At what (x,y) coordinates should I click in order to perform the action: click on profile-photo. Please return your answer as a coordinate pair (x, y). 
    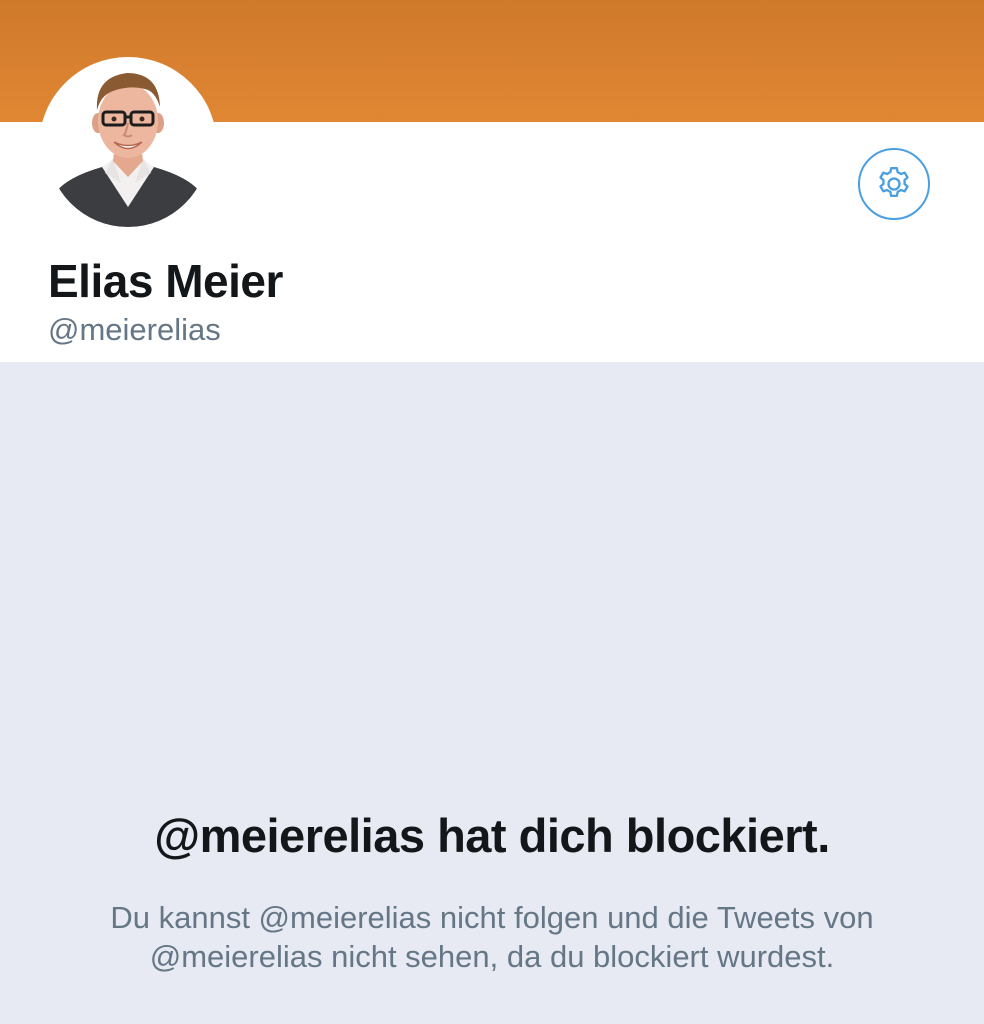
    Looking at the image, I should click on (128, 146).